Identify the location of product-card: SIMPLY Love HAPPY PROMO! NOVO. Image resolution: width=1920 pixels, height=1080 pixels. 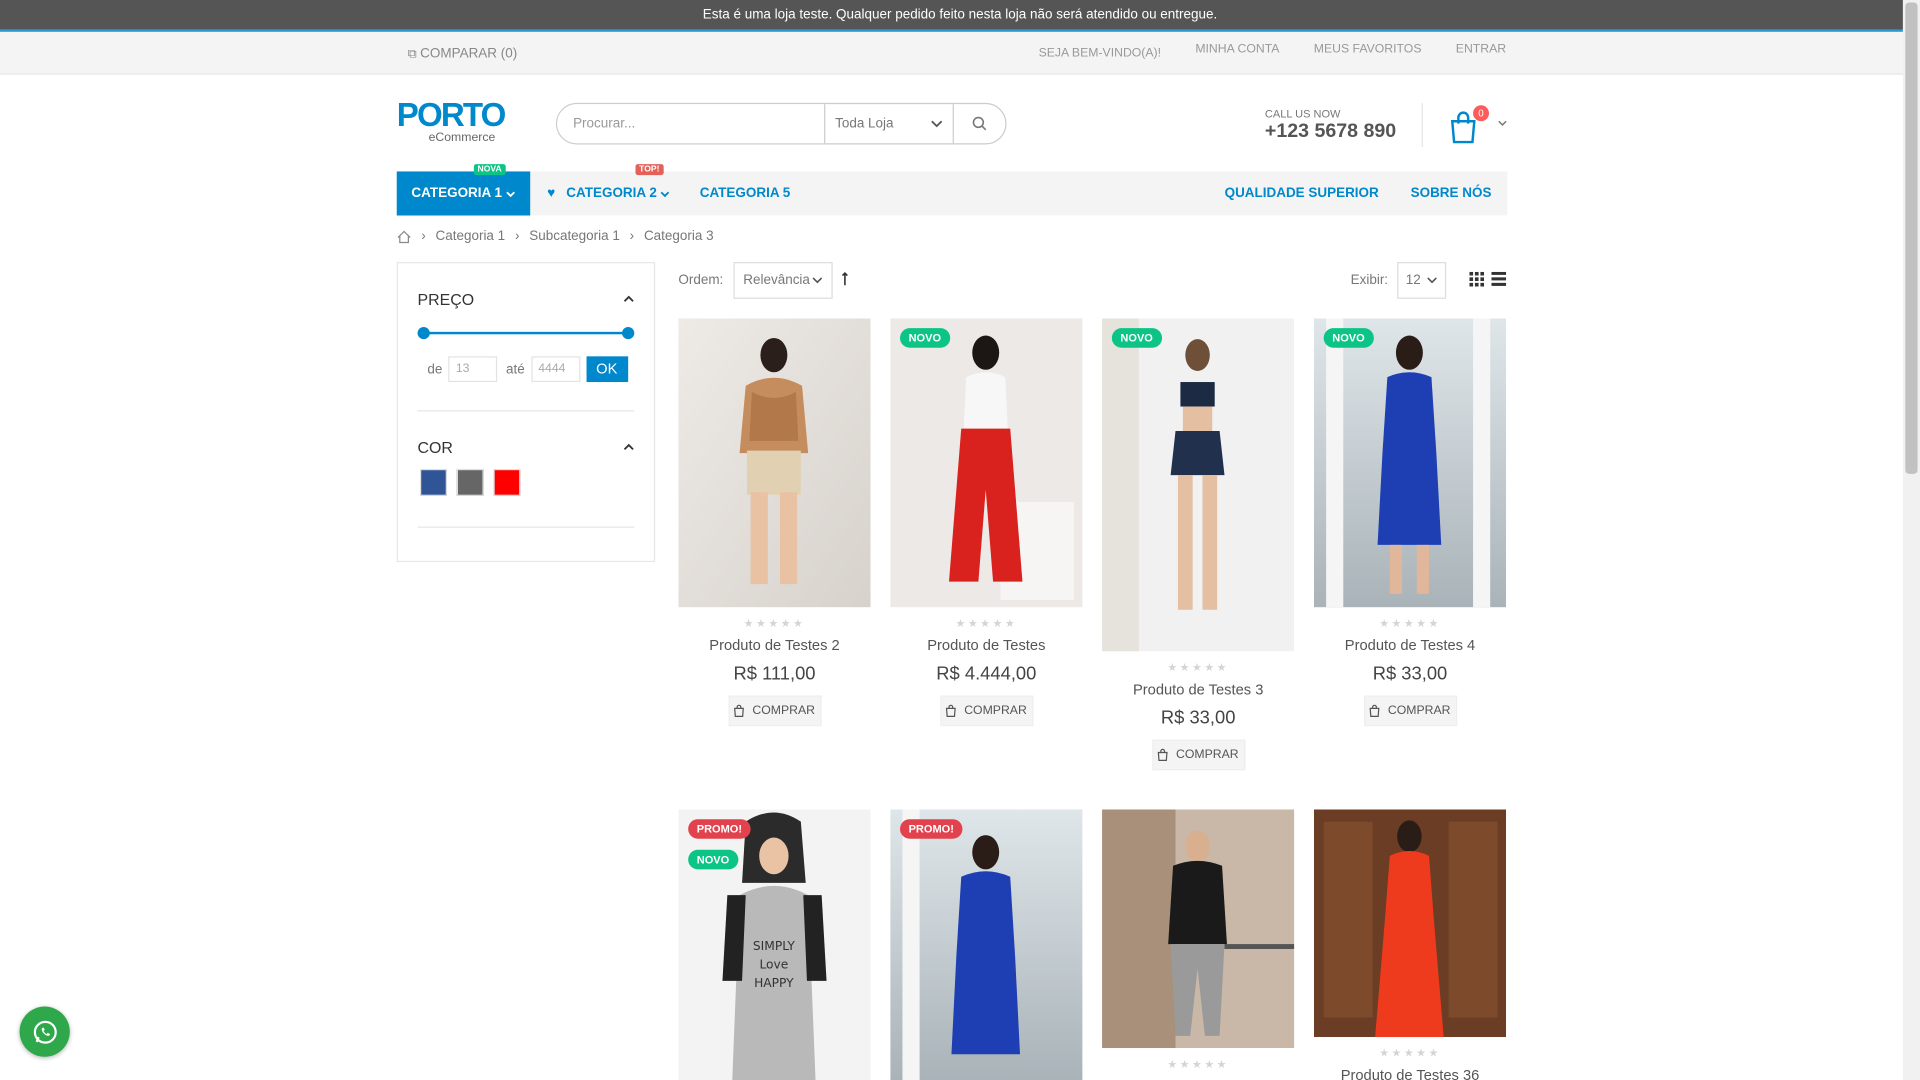
(774, 944).